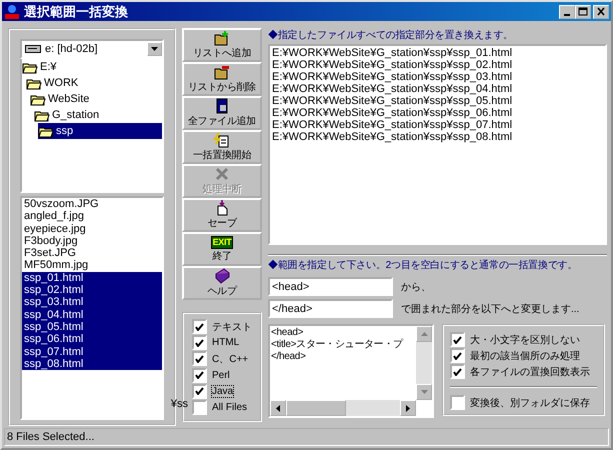 This screenshot has width=613, height=450. I want to click on text-line: <title>スター・シューター・プ, so click(337, 345).